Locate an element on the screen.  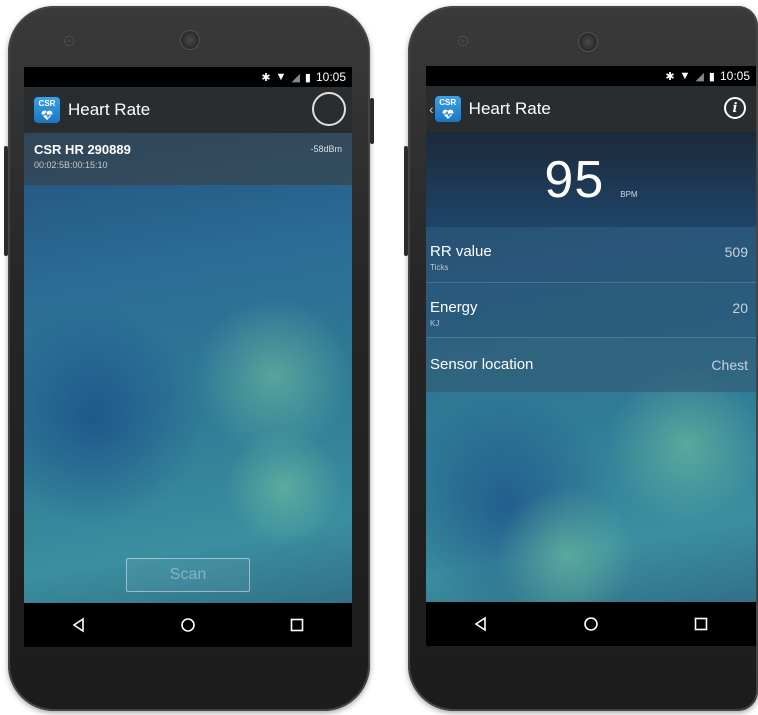
metric-row-rr-value: RR value Ticks 509 is located at coordinates (591, 254).